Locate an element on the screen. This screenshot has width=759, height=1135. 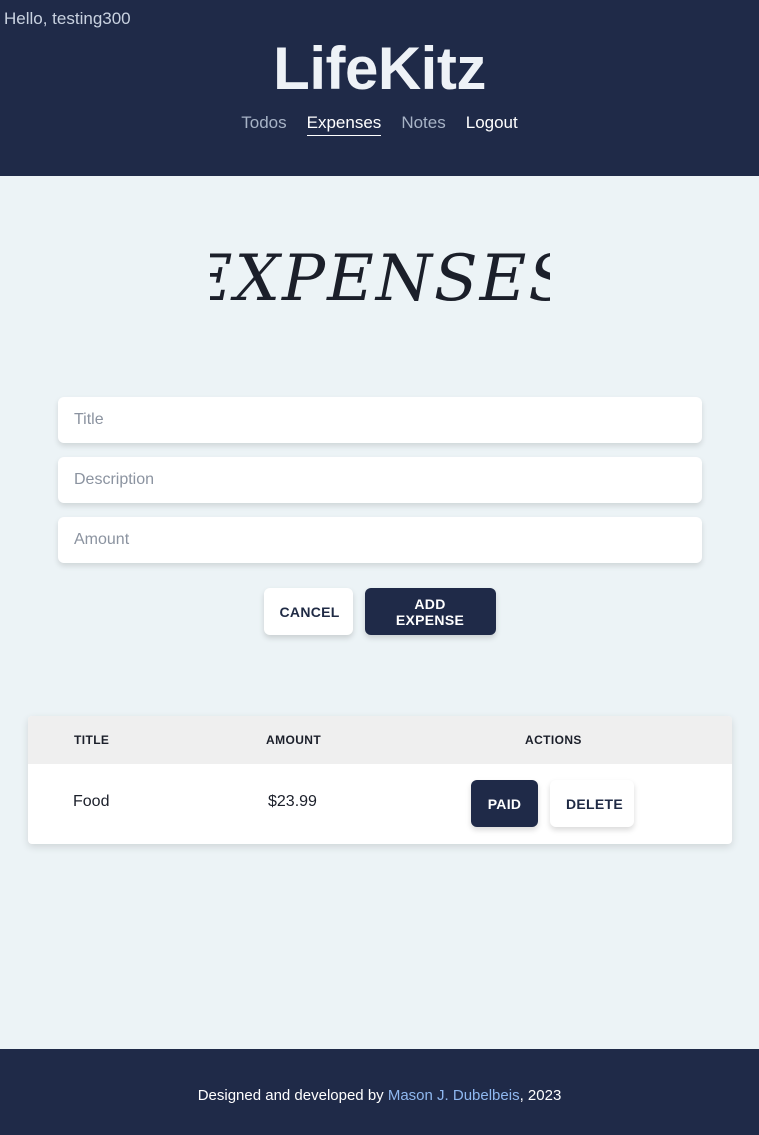
user-greeting: Hello, testing300 is located at coordinates (67, 18).